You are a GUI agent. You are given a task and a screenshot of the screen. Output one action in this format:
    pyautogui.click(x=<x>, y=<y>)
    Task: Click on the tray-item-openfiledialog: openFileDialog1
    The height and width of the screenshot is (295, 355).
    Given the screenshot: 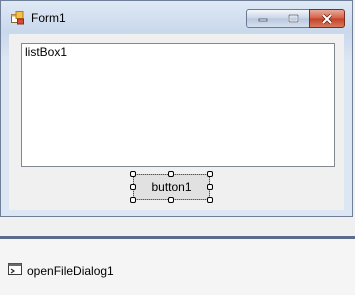 What is the action you would take?
    pyautogui.click(x=61, y=271)
    